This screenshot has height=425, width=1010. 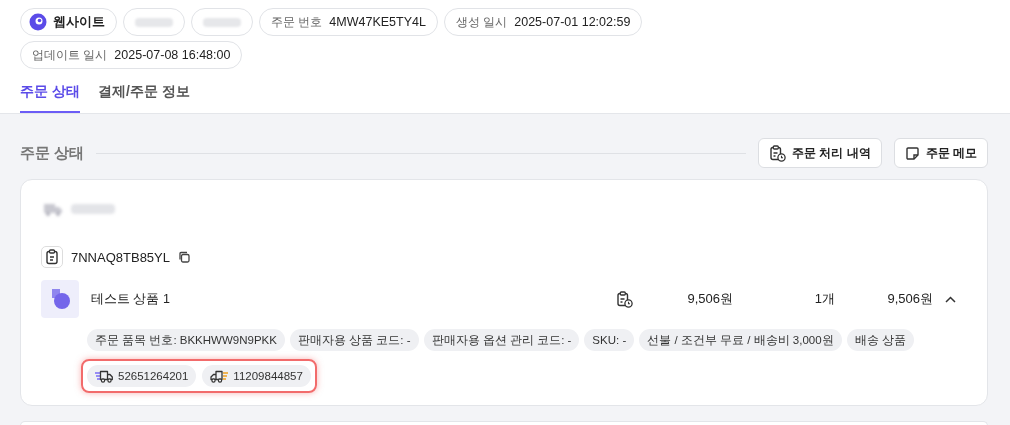 What do you see at coordinates (79, 22) in the screenshot?
I see `source-label: 웹사이트` at bounding box center [79, 22].